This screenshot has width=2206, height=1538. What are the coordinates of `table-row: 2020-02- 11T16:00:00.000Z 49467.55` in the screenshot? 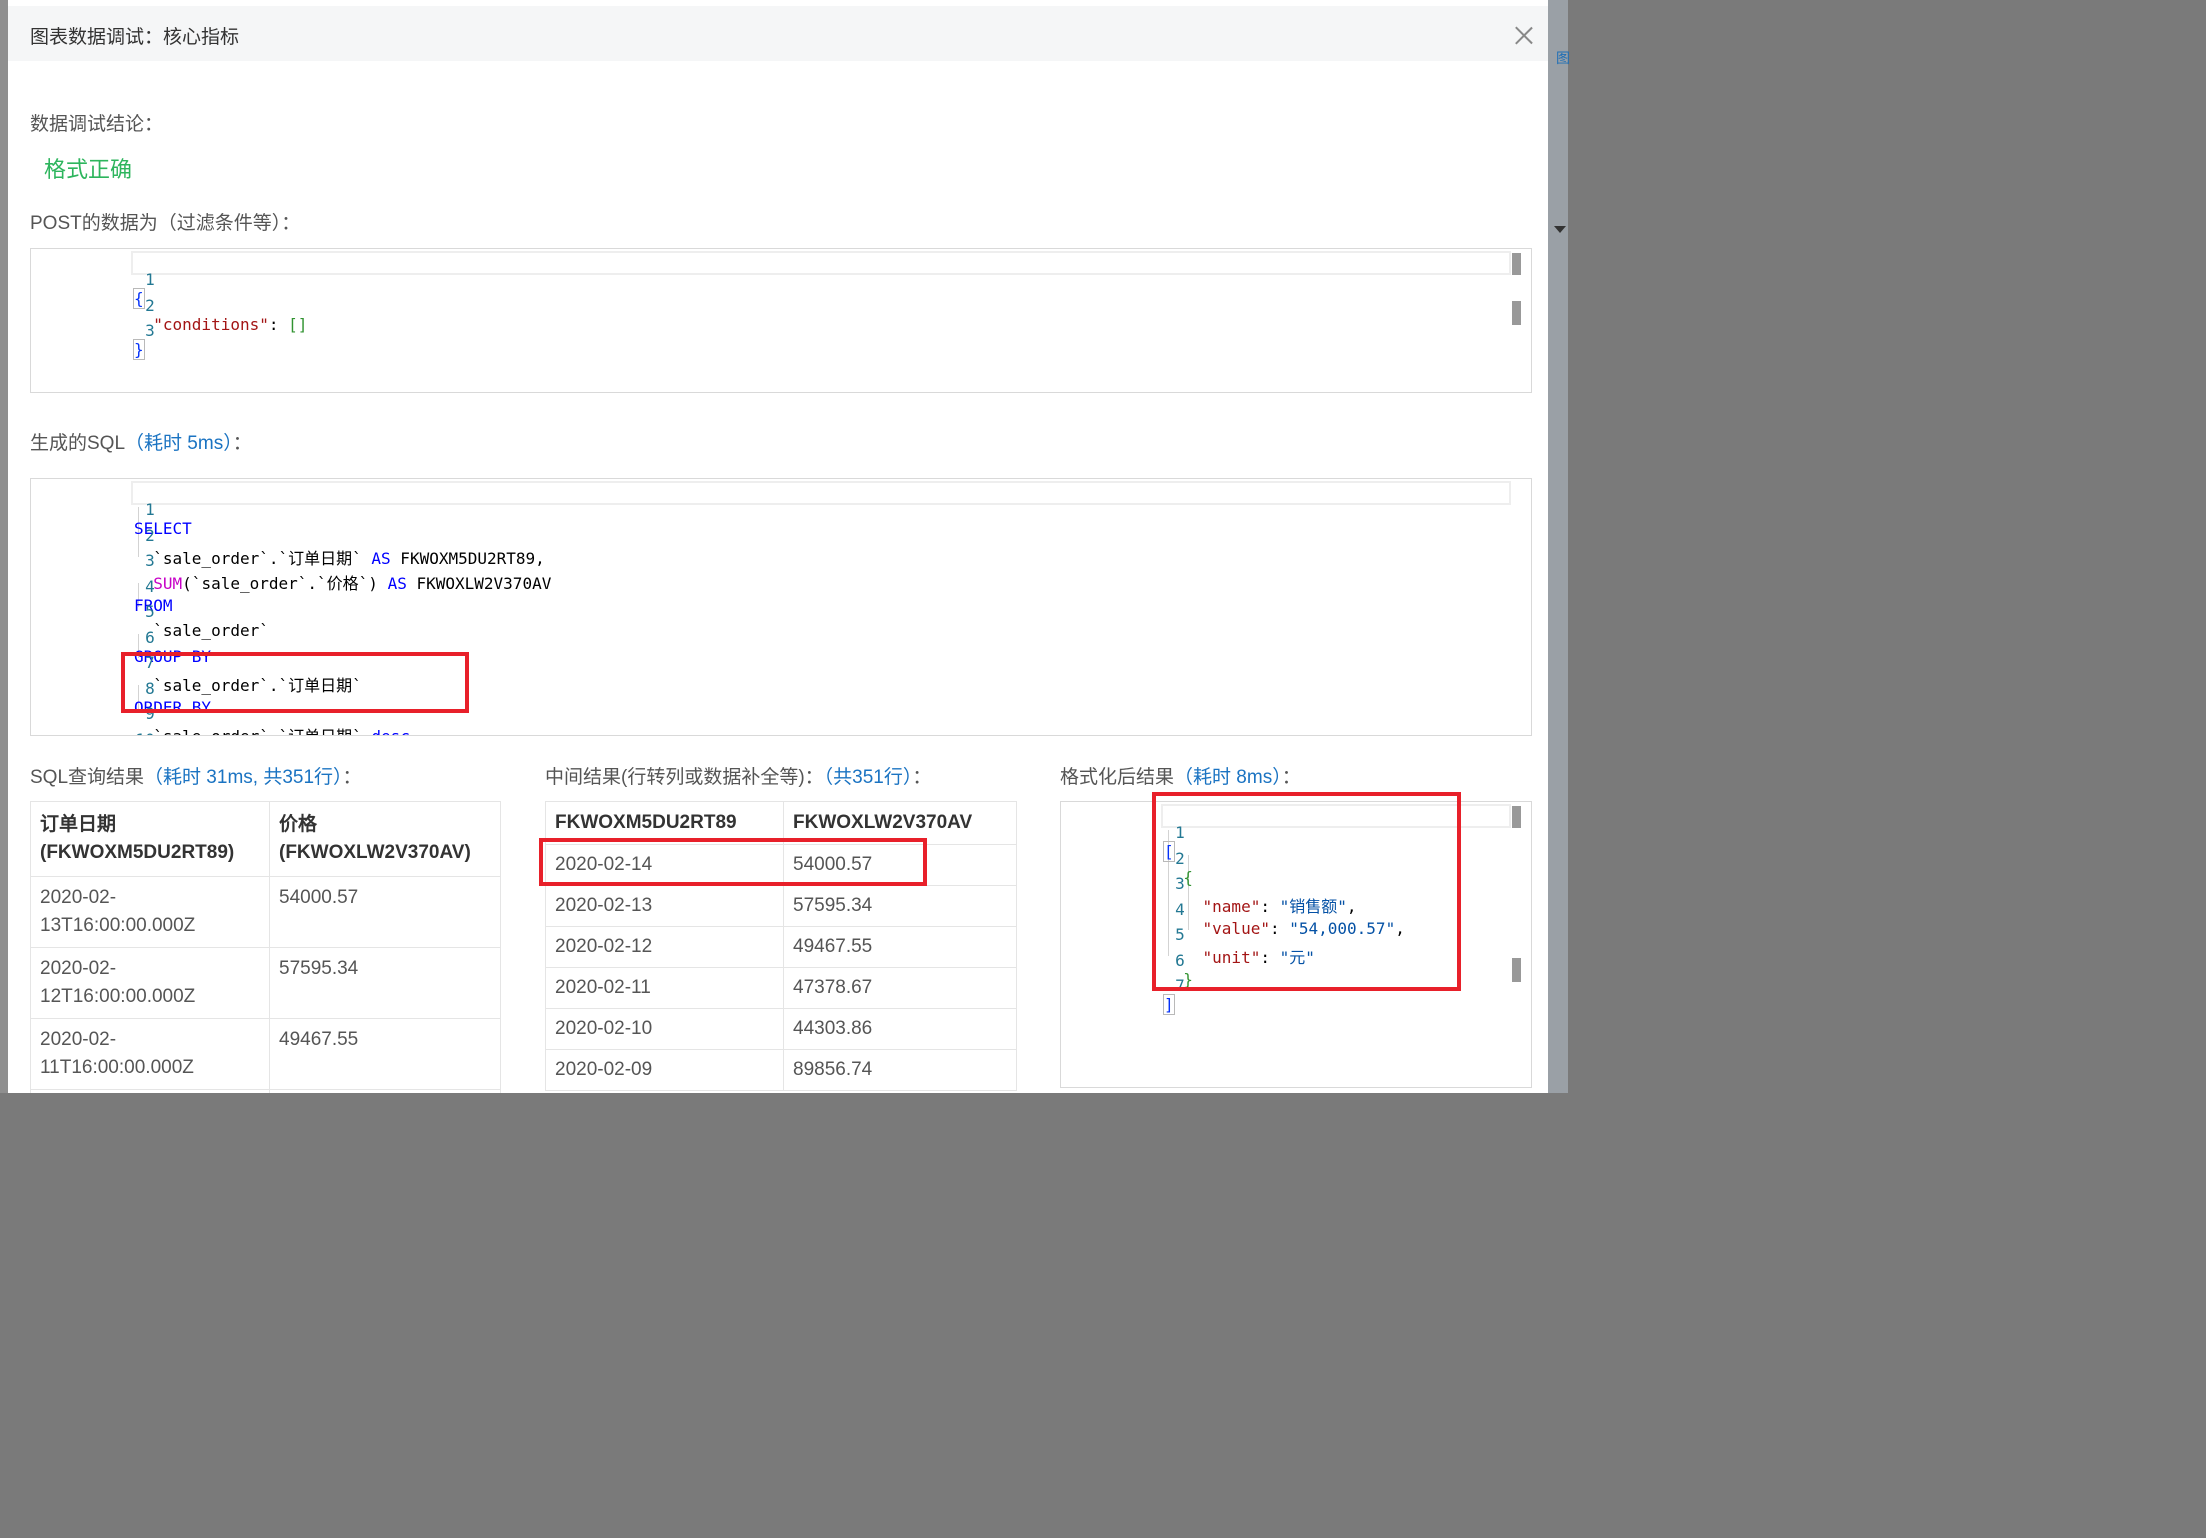 It's located at (265, 1054).